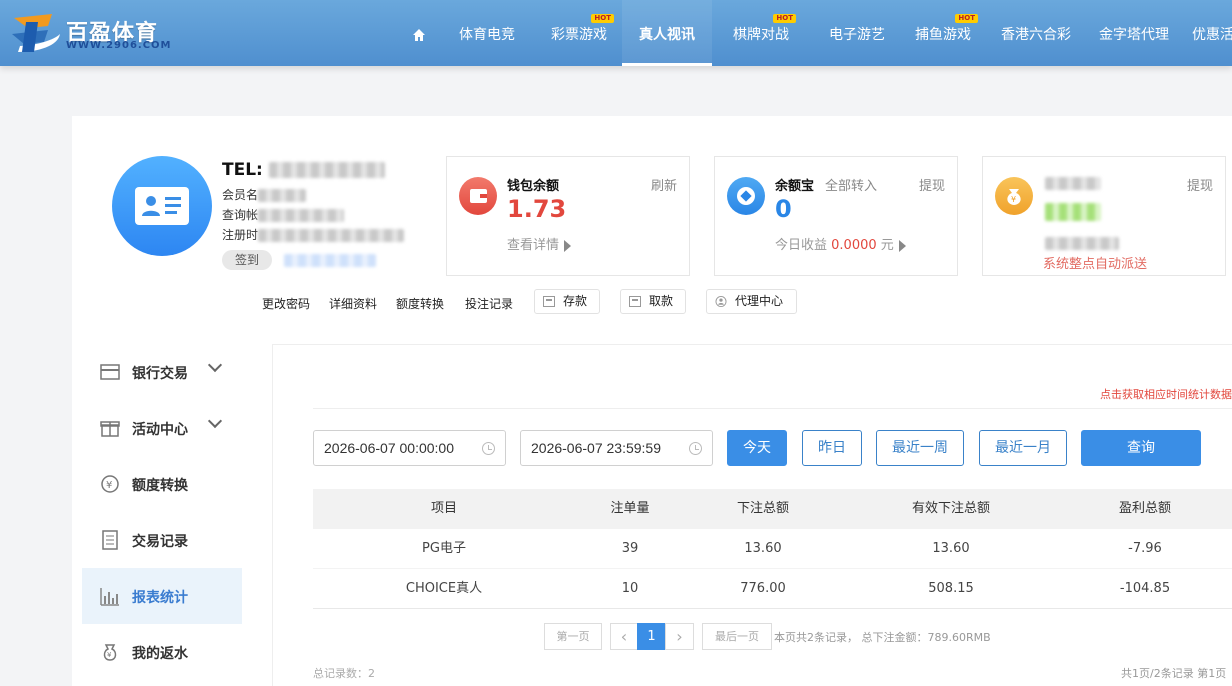 The width and height of the screenshot is (1232, 686). I want to click on register-time: 注册时, so click(313, 234).